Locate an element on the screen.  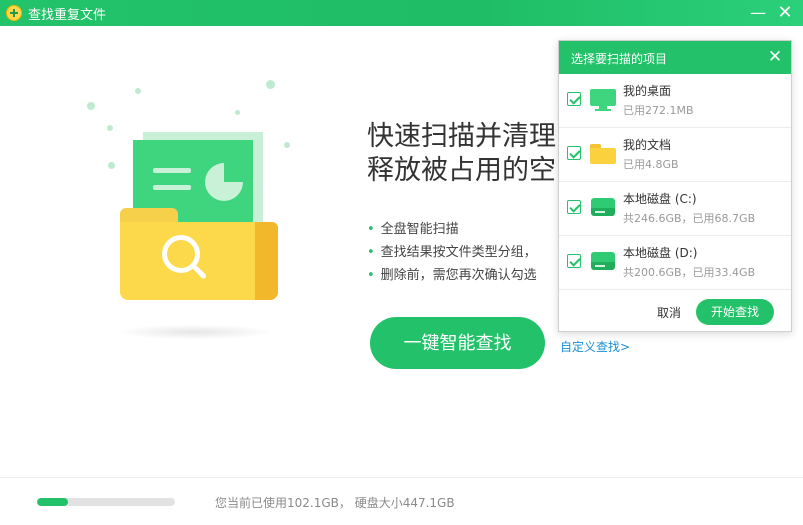
start-search-button: 开始查找 is located at coordinates (735, 312).